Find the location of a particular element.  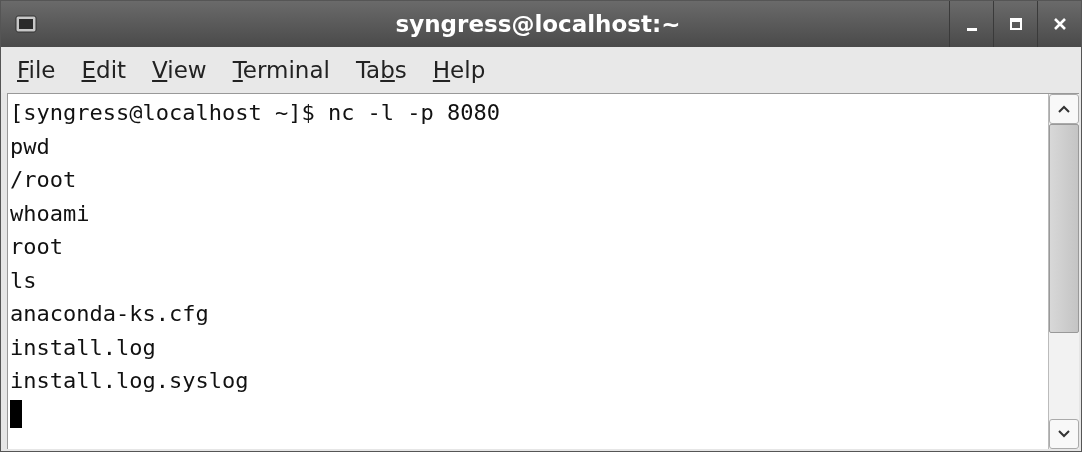

menu-item: File is located at coordinates (36, 70).